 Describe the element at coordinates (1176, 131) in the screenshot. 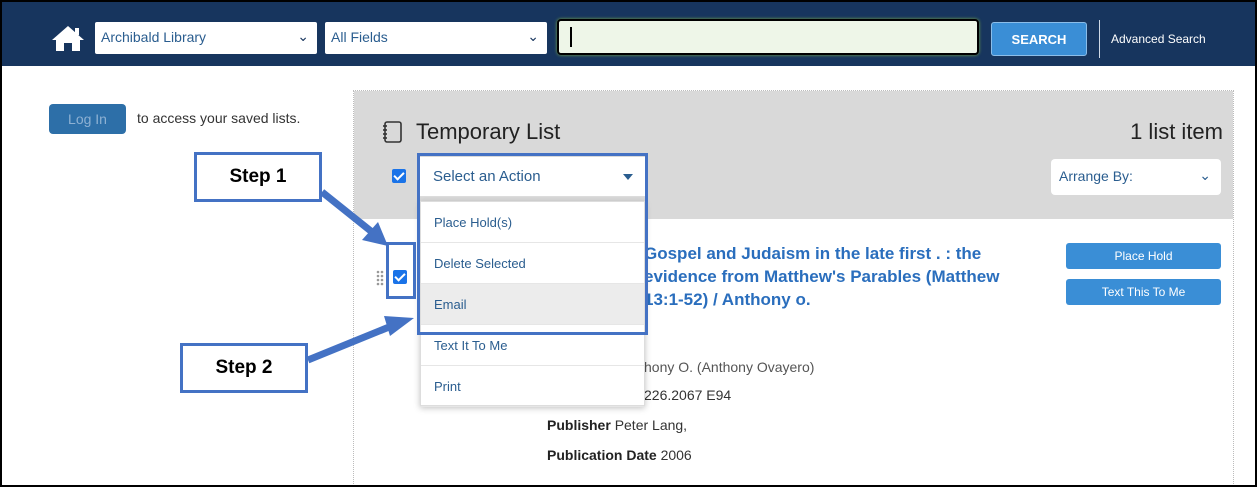

I see `list-item-count: 1 list item` at that location.